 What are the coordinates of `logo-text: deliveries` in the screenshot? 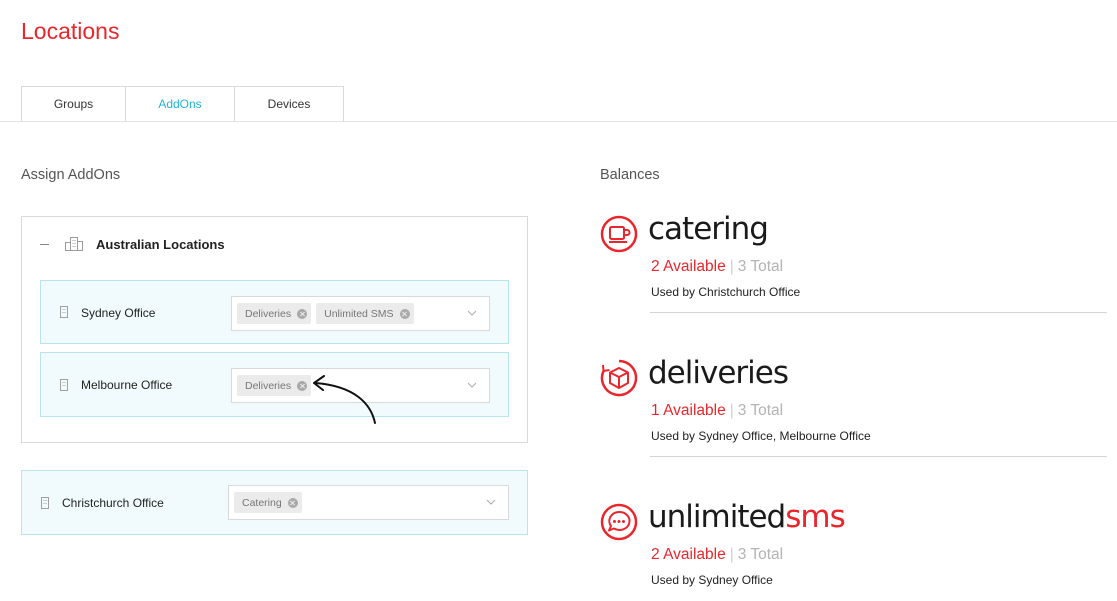 It's located at (718, 373).